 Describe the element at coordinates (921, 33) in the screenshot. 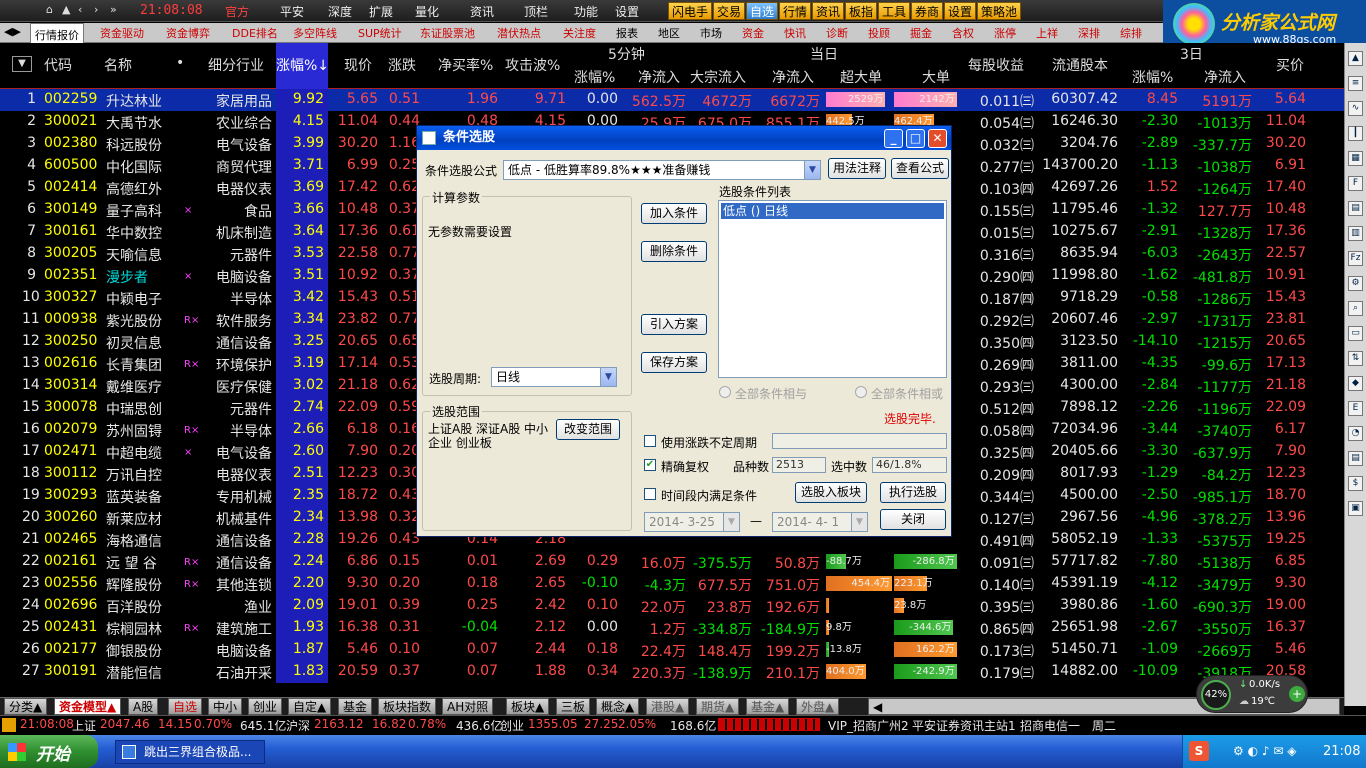

I see `tab-dig-gold: 掘金` at that location.